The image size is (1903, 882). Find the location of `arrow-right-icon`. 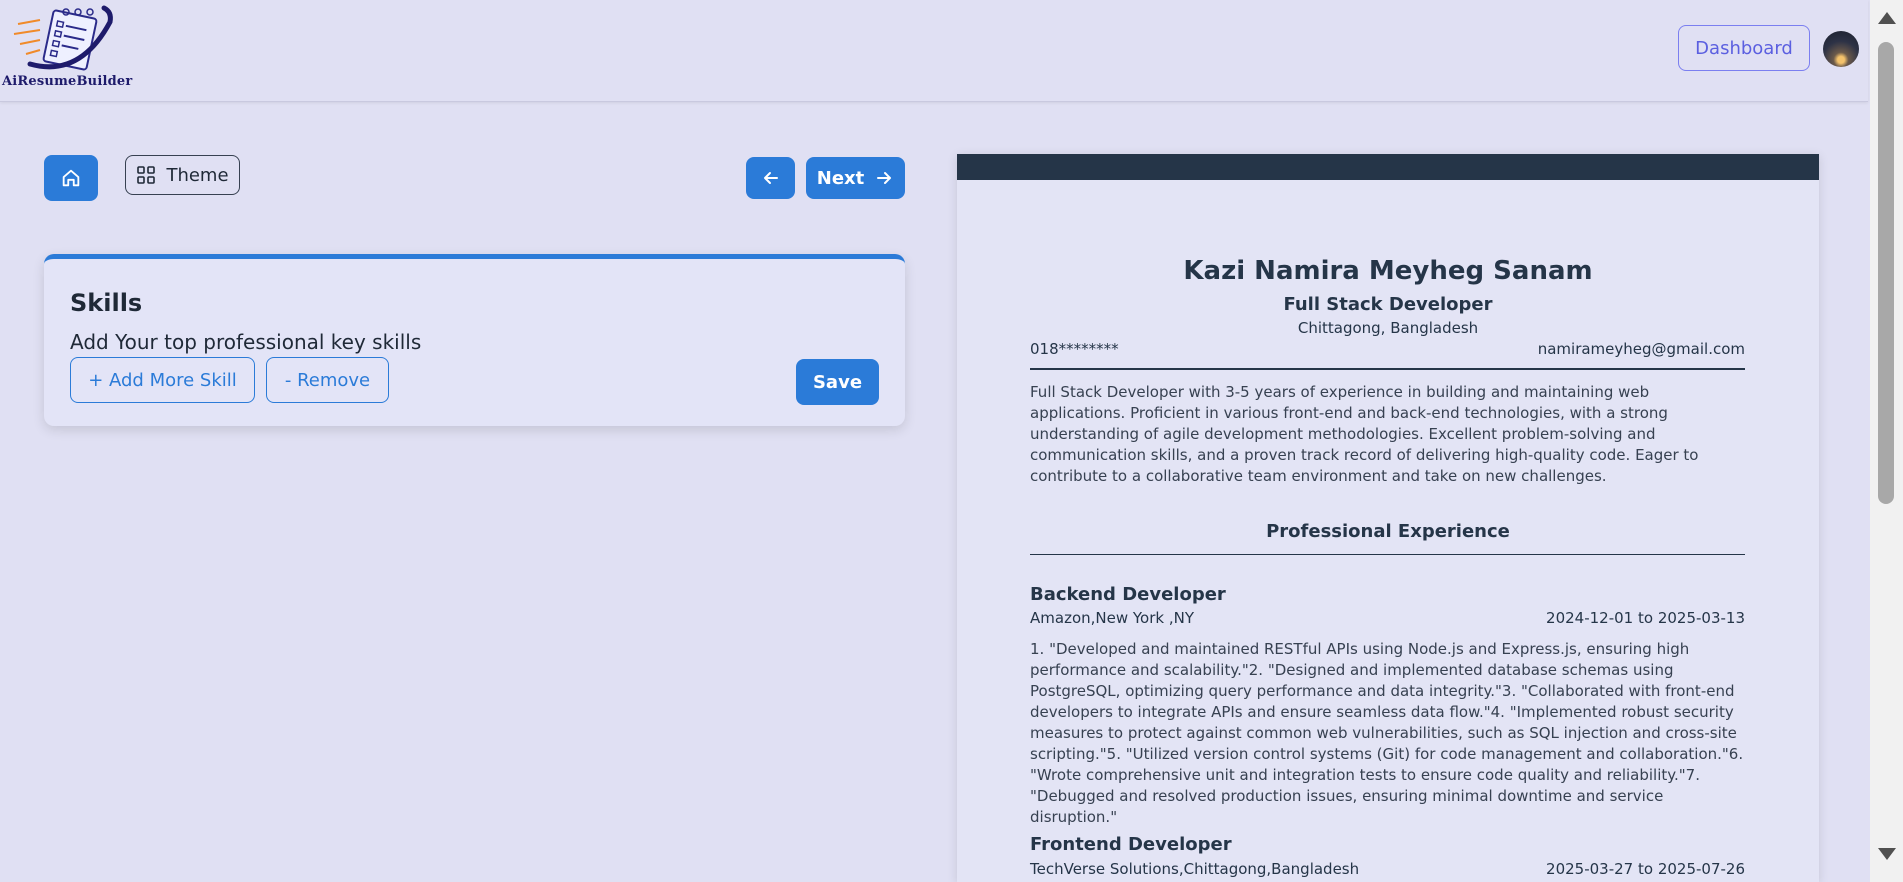

arrow-right-icon is located at coordinates (884, 178).